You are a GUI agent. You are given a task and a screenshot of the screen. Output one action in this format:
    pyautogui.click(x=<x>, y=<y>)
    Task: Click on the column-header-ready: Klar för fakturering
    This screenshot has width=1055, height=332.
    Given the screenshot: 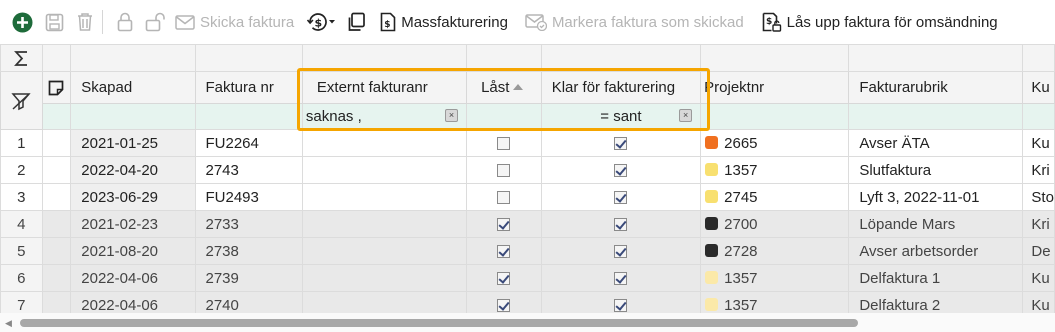 What is the action you would take?
    pyautogui.click(x=621, y=87)
    